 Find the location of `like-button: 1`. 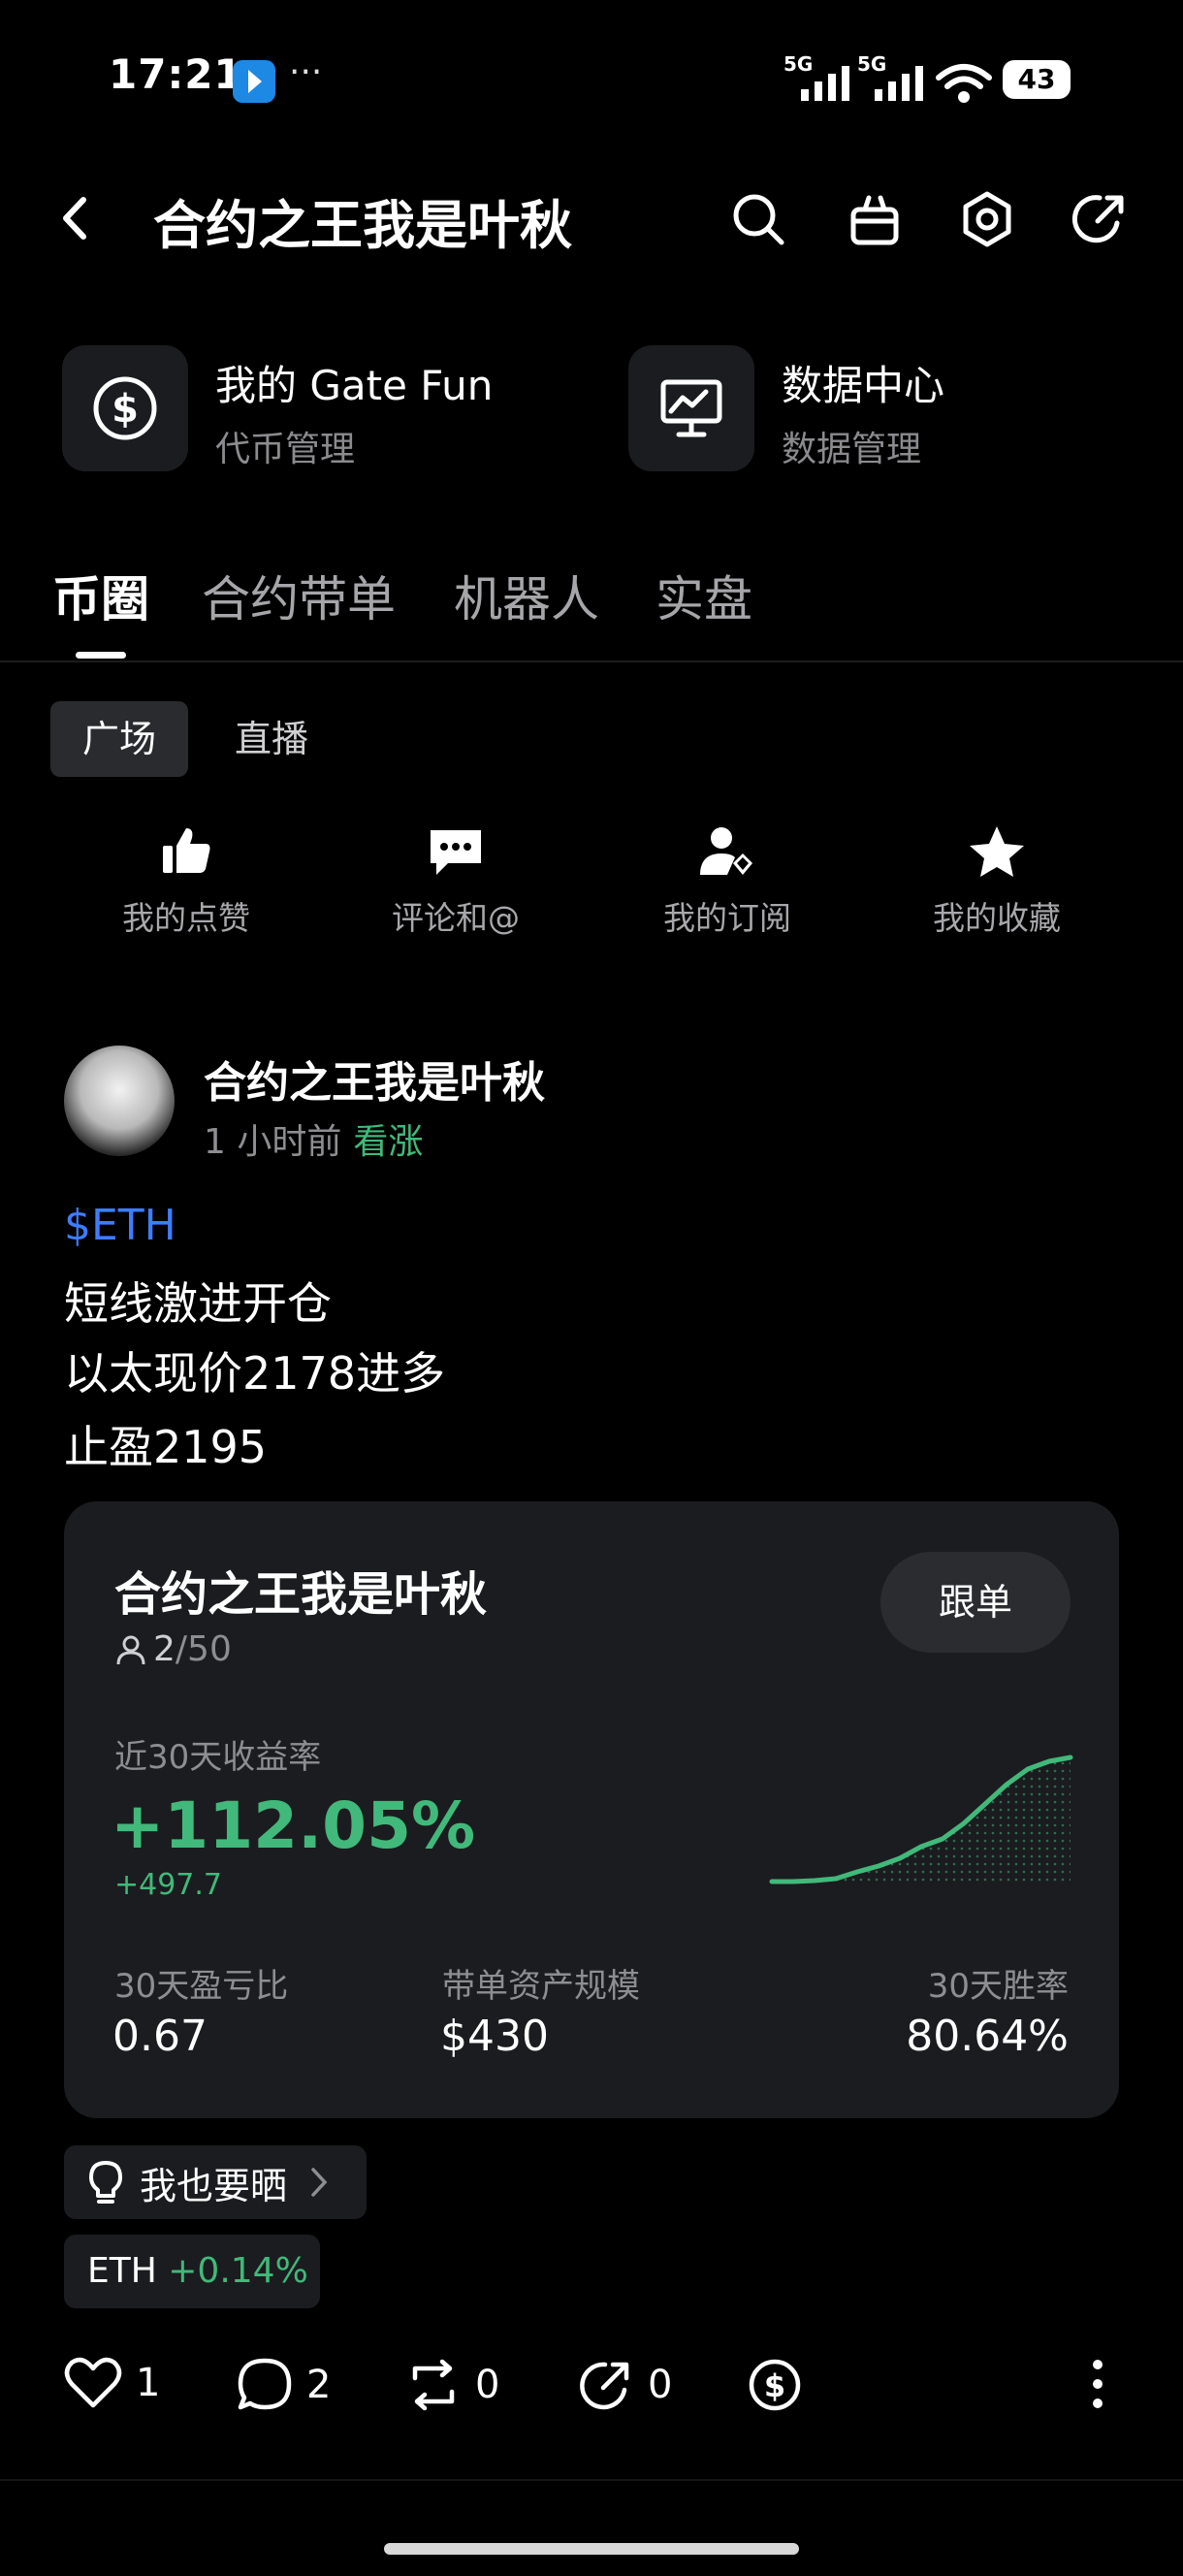

like-button: 1 is located at coordinates (112, 2383).